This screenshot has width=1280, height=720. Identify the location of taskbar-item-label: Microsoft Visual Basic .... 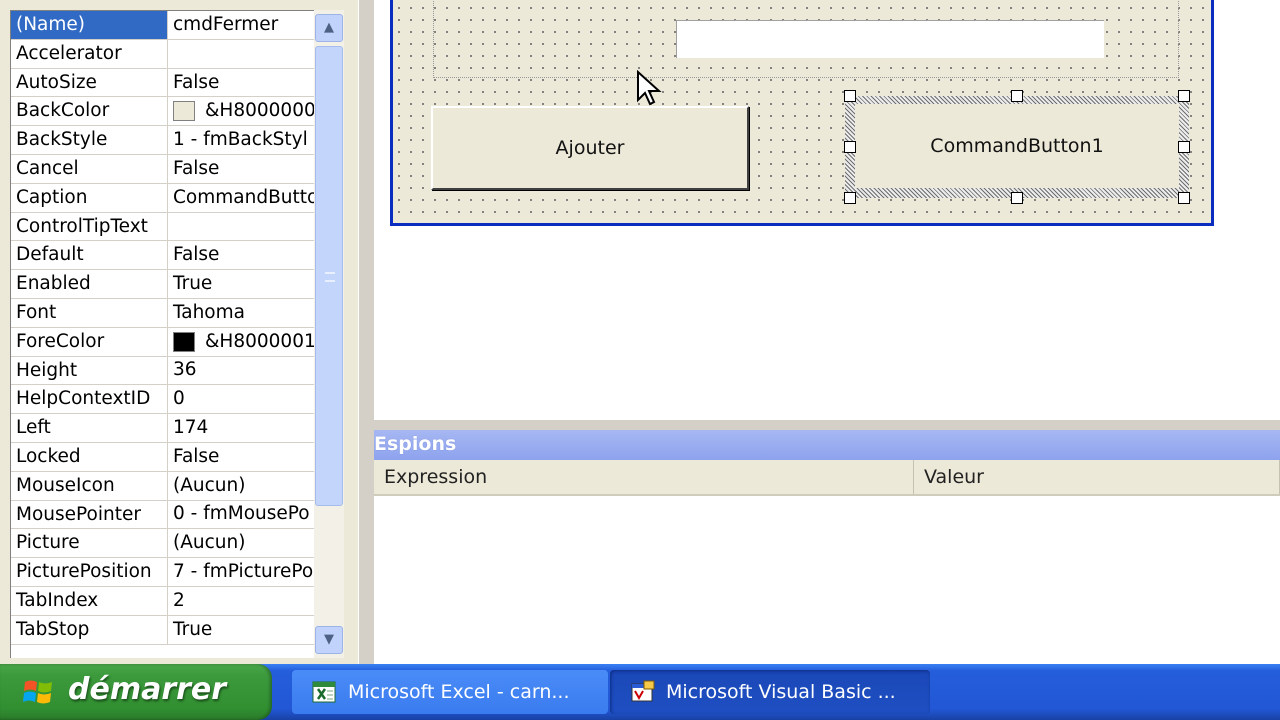
(781, 692).